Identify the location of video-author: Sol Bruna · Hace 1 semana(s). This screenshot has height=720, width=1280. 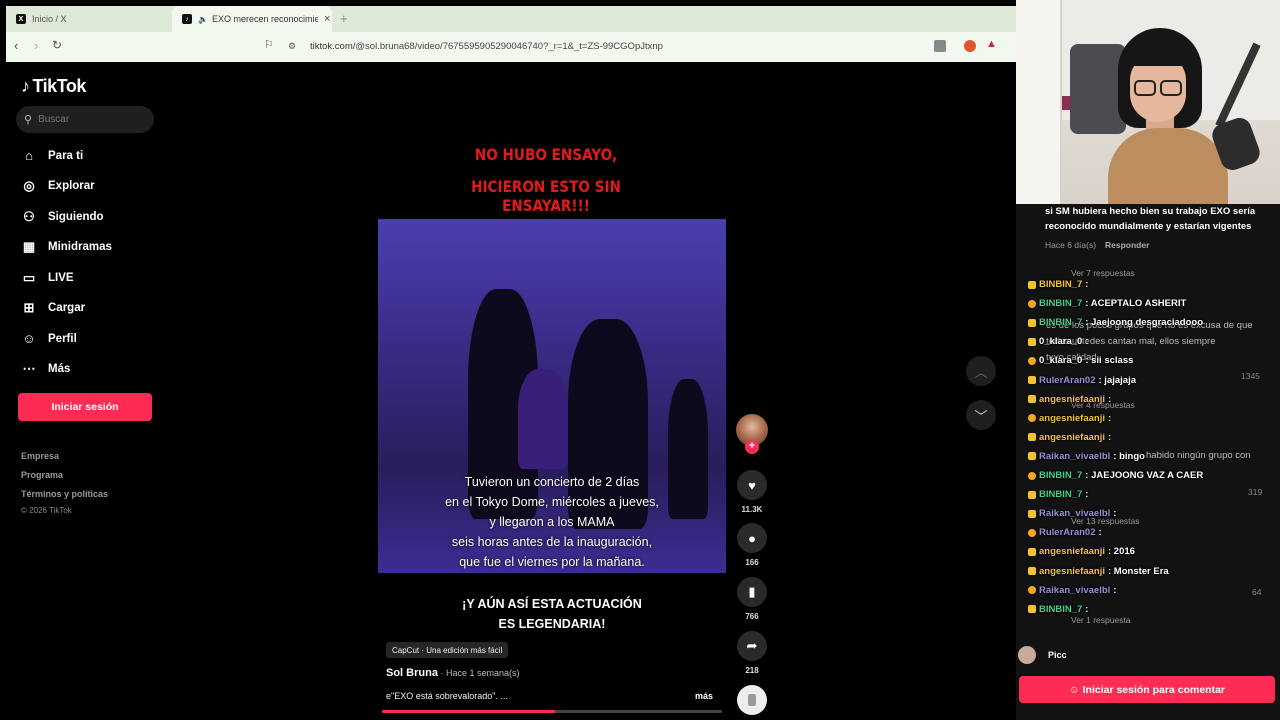
(452, 673).